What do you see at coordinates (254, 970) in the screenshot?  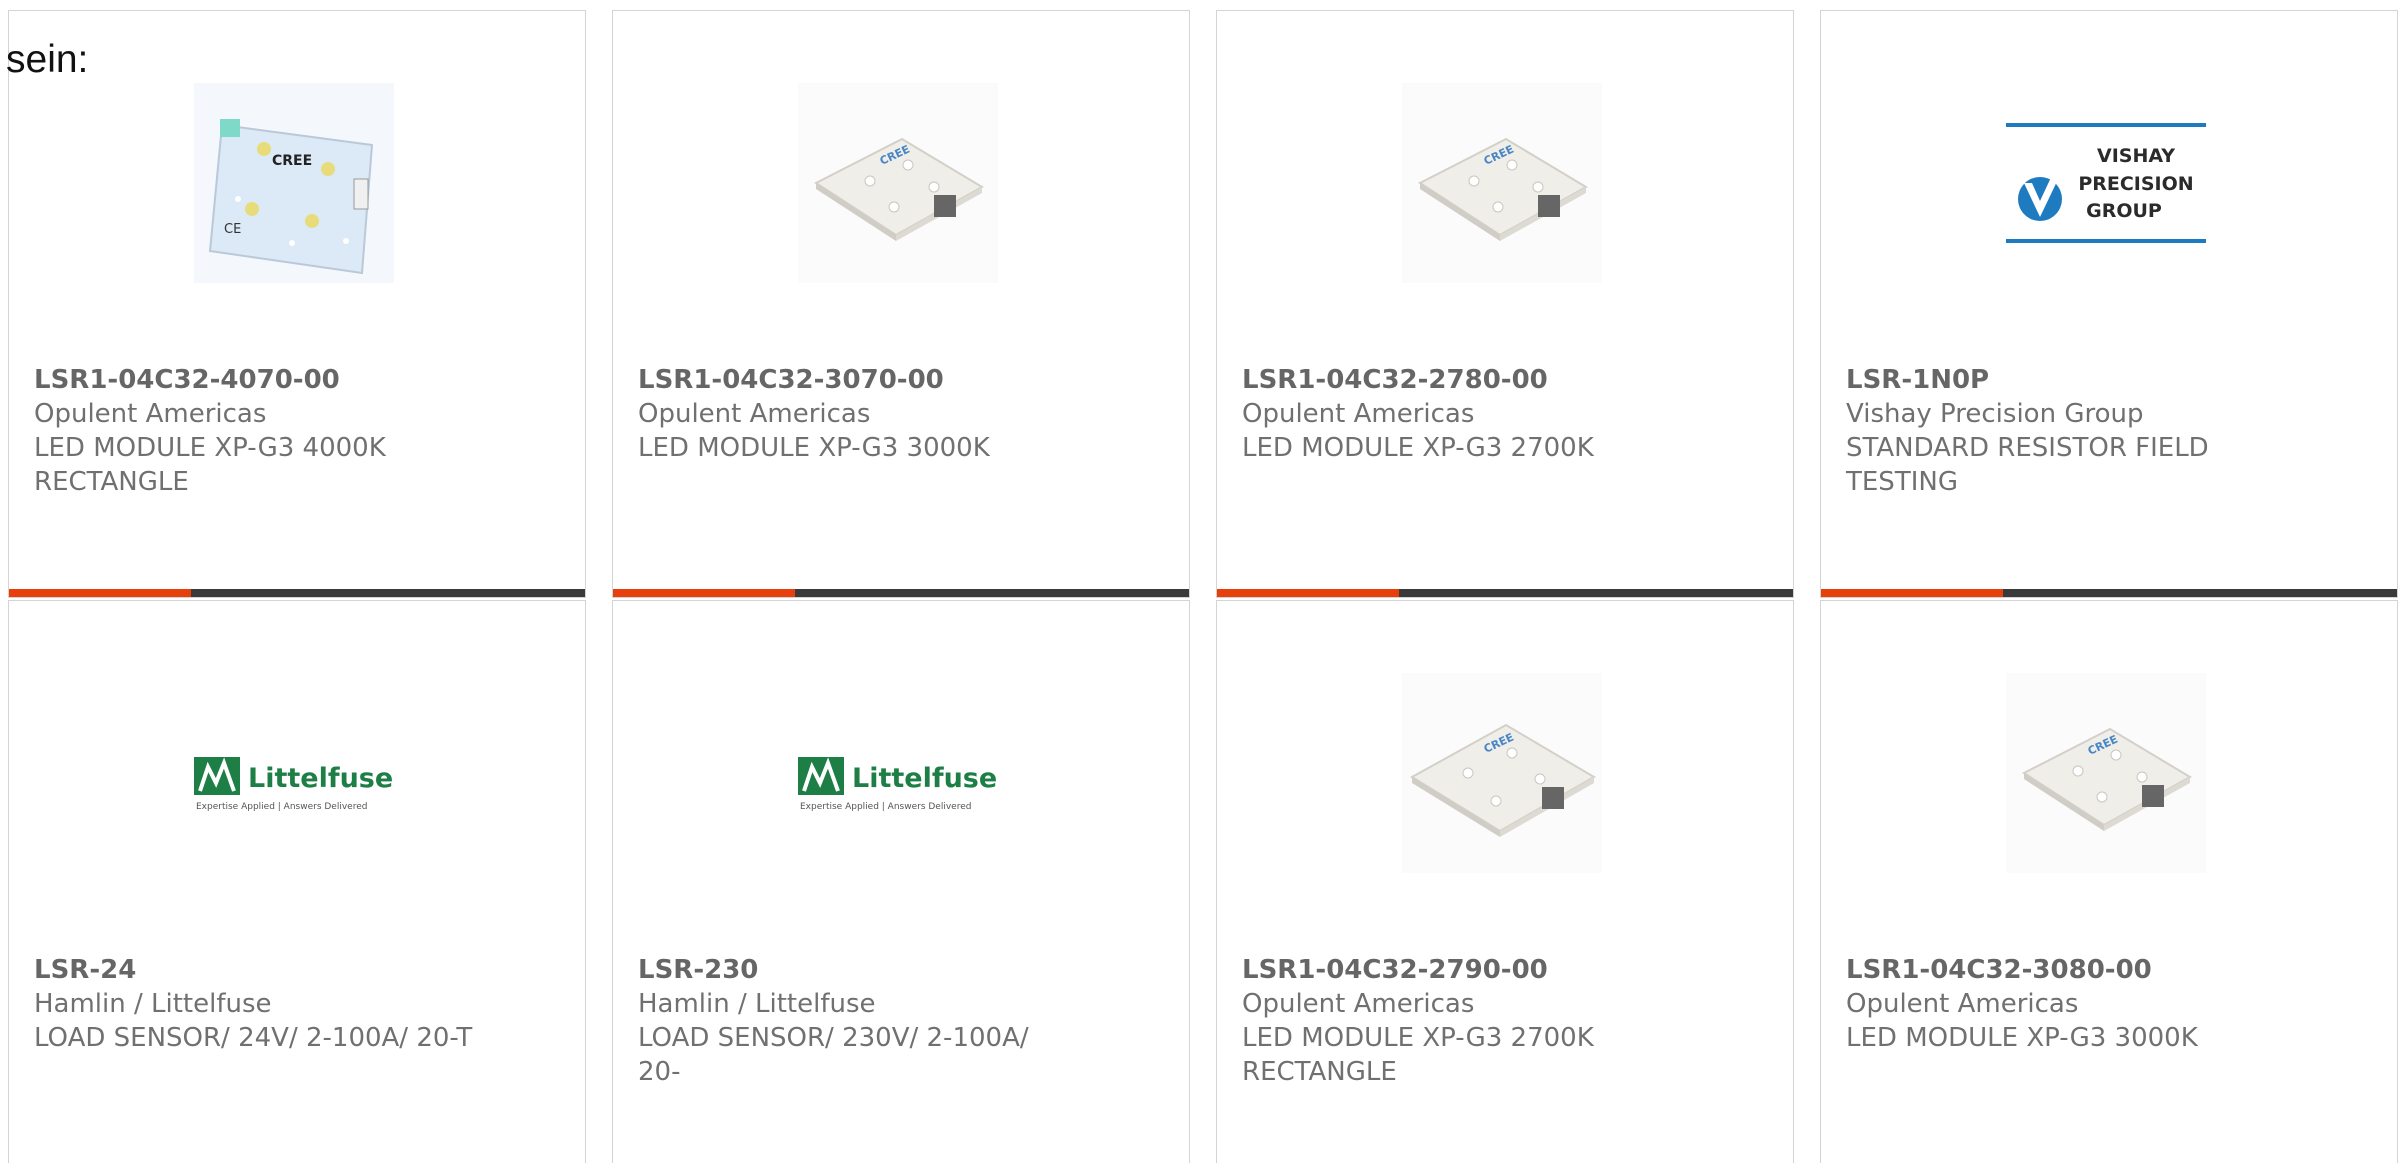 I see `part-number-link: LSR-24` at bounding box center [254, 970].